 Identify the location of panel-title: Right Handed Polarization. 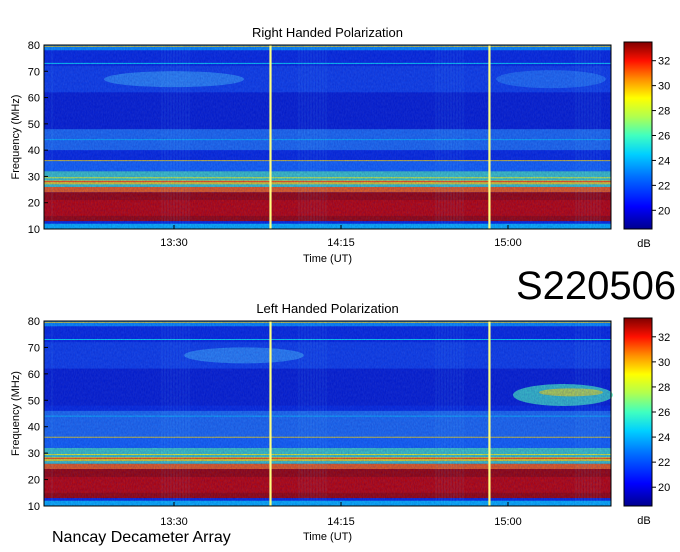
(327, 32).